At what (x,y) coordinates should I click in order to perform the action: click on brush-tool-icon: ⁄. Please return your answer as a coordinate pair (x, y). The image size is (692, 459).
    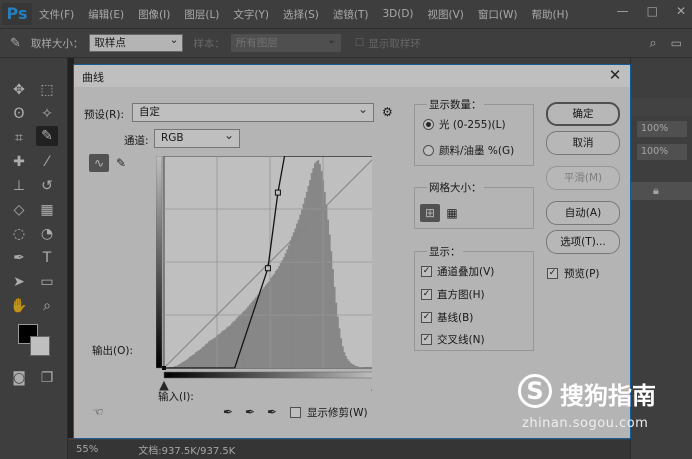
    Looking at the image, I should click on (47, 162).